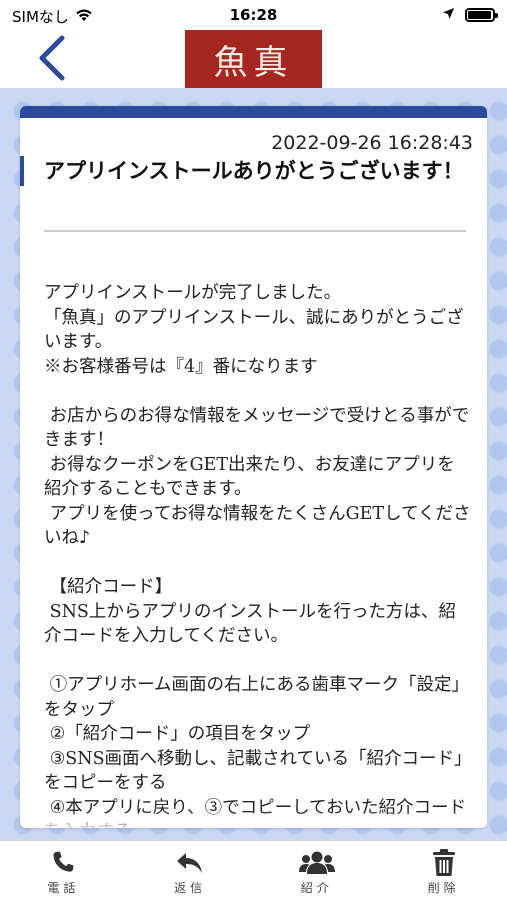 This screenshot has width=507, height=900. I want to click on nav-bar: 魚真, so click(253, 59).